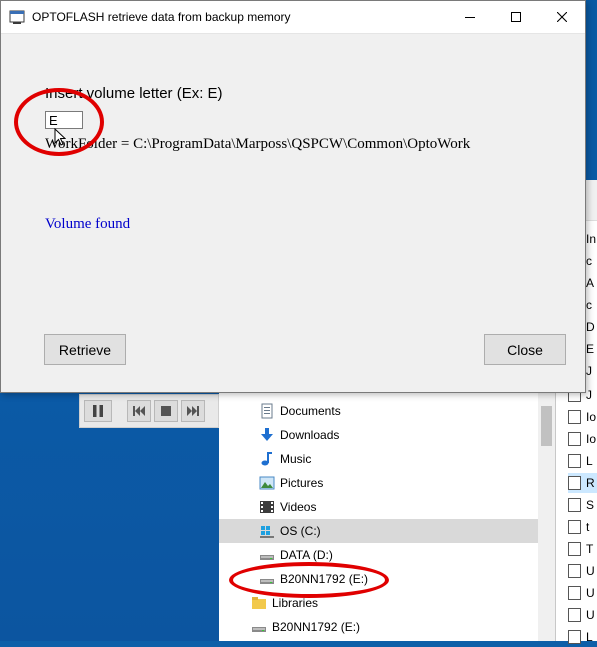  I want to click on downloads-icon, so click(267, 435).